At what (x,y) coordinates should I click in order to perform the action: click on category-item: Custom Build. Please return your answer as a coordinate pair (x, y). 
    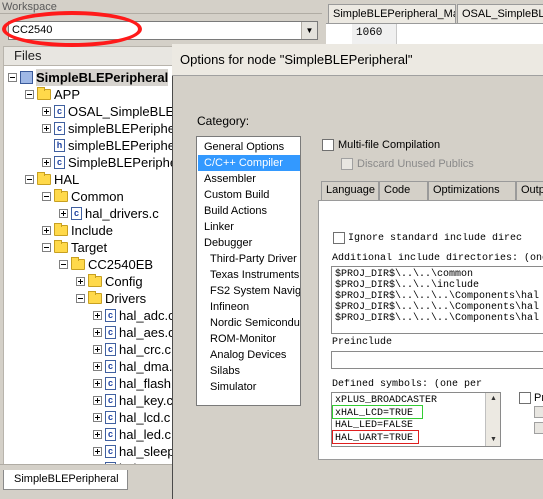
    Looking at the image, I should click on (249, 195).